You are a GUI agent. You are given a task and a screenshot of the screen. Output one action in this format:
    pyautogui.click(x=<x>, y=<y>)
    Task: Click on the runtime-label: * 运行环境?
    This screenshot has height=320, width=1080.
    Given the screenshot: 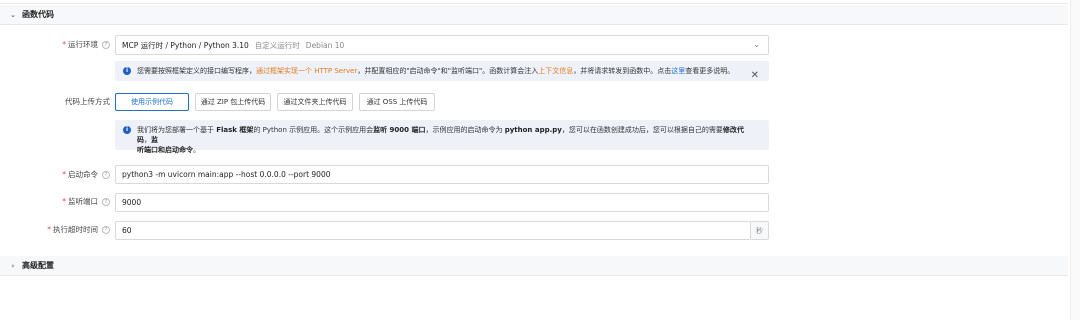 What is the action you would take?
    pyautogui.click(x=62, y=45)
    